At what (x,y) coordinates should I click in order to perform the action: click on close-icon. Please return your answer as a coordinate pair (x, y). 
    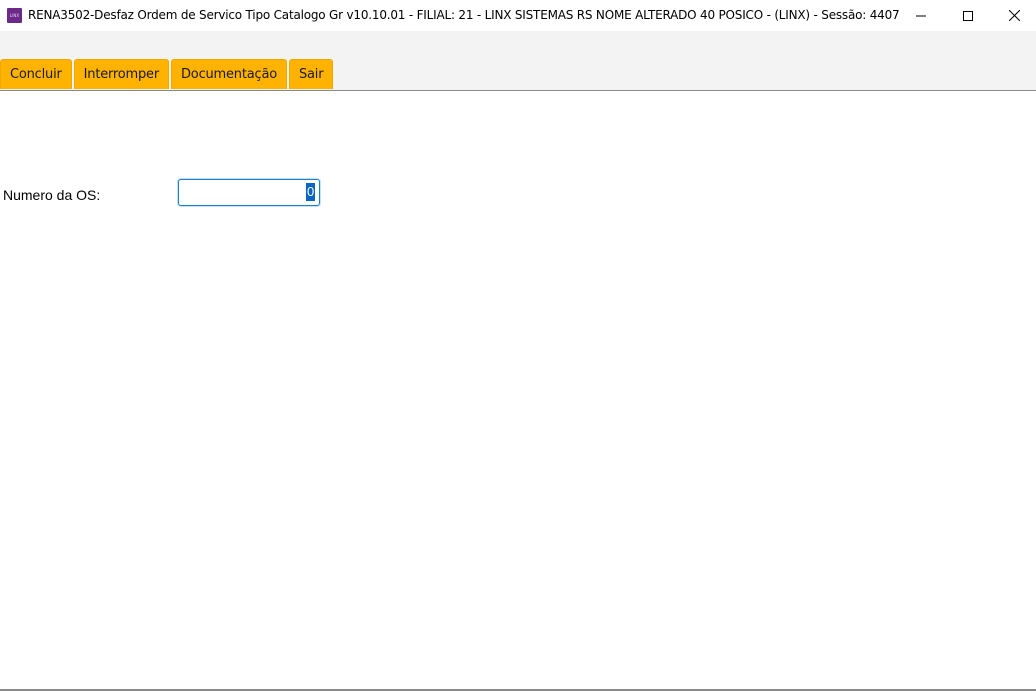
    Looking at the image, I should click on (1014, 15).